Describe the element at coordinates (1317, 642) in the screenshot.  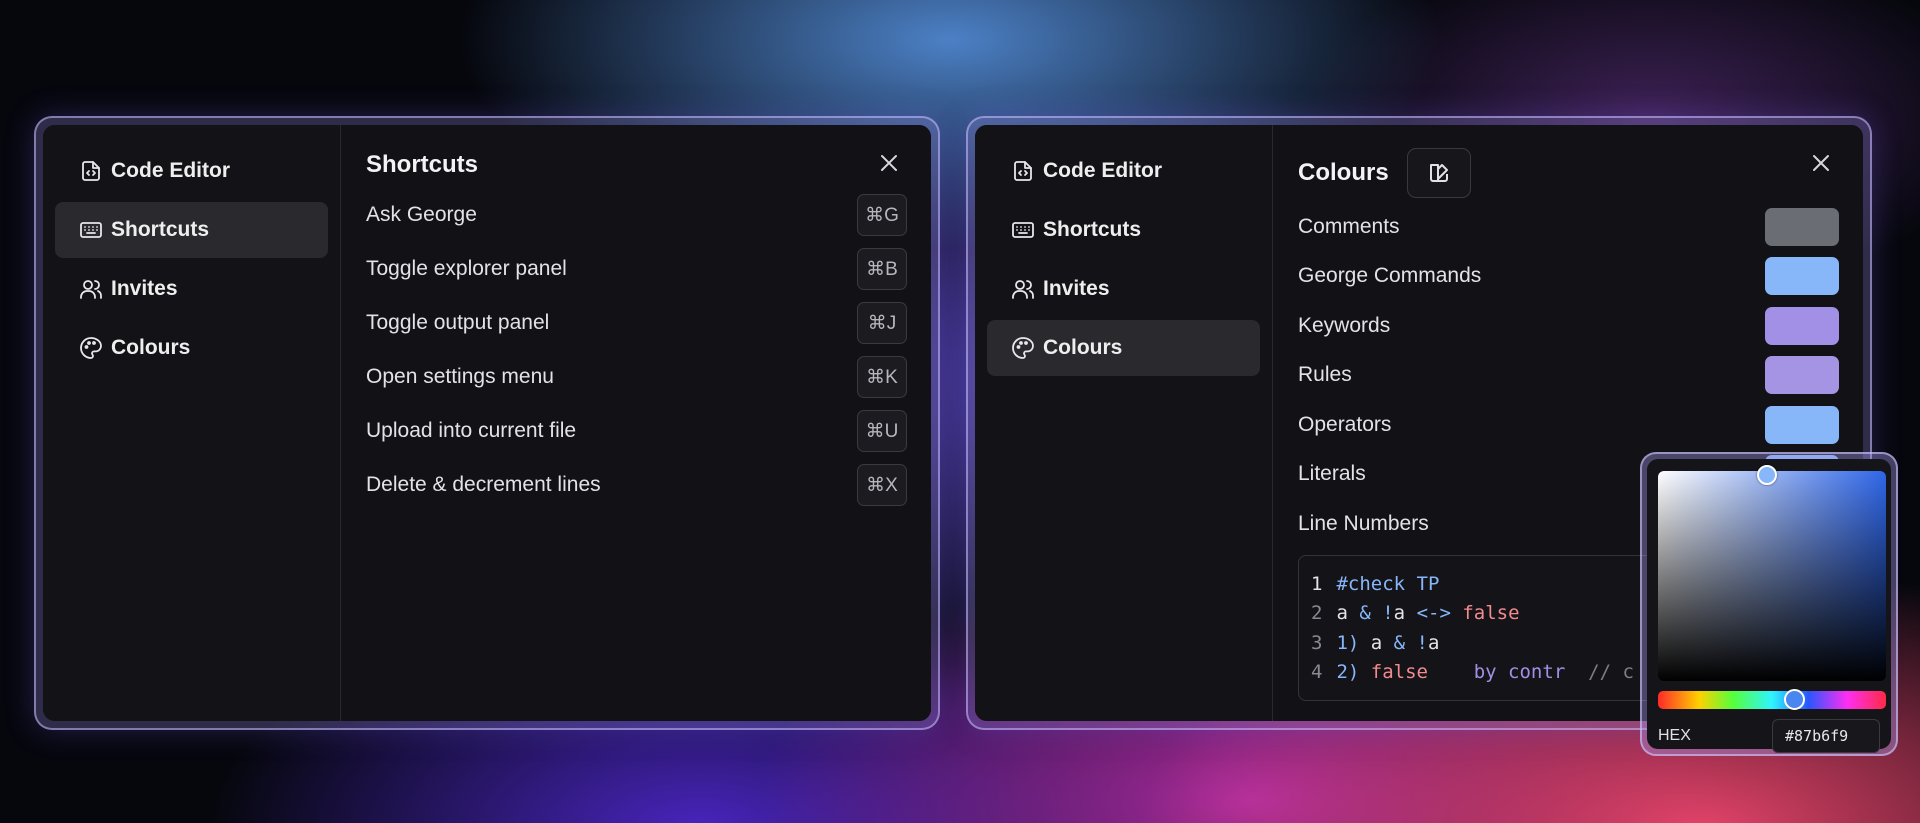
I see `line-number: 3` at that location.